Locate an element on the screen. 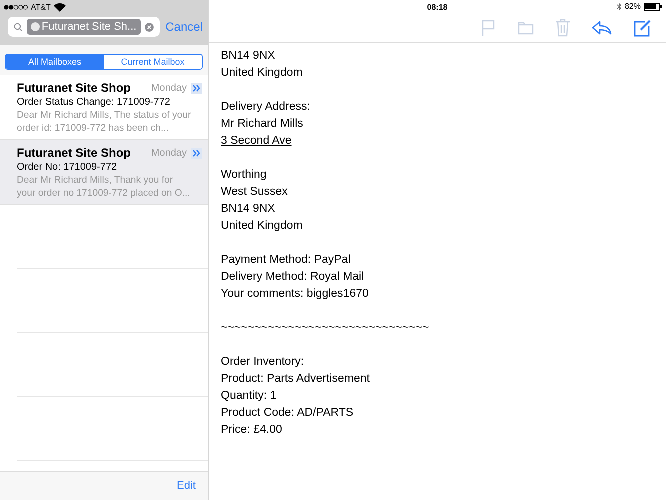 Image resolution: width=666 pixels, height=500 pixels. battery-icon is located at coordinates (653, 6).